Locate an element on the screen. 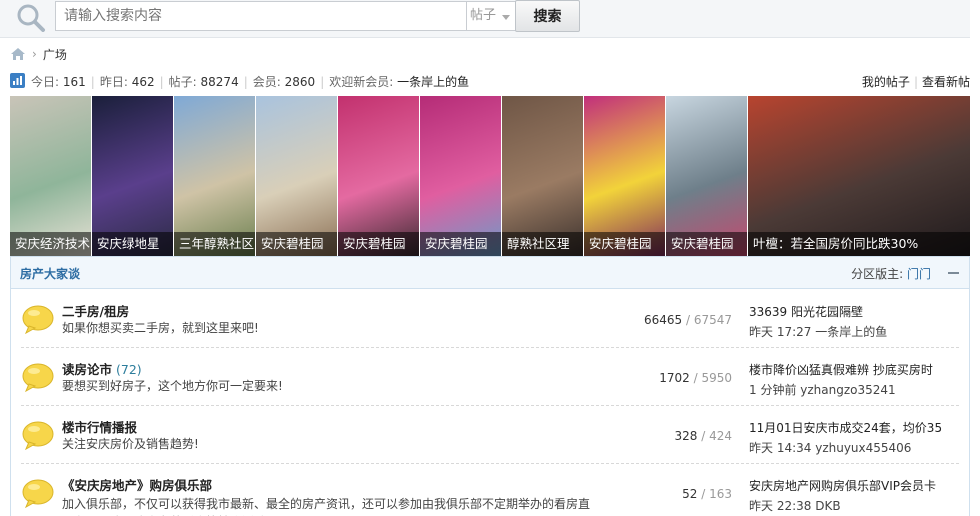 The height and width of the screenshot is (516, 980). search-type-label: 帖子 is located at coordinates (483, 15).